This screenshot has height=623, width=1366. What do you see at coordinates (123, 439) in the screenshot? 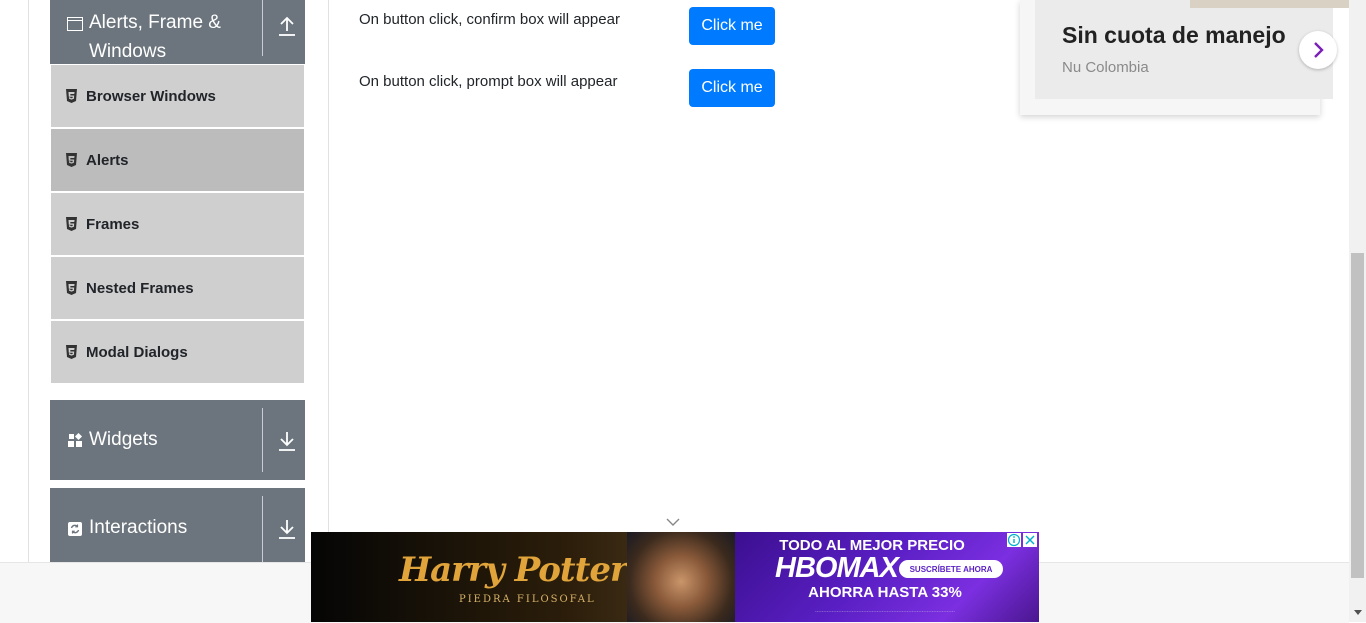
I see `group-label: Widgets` at bounding box center [123, 439].